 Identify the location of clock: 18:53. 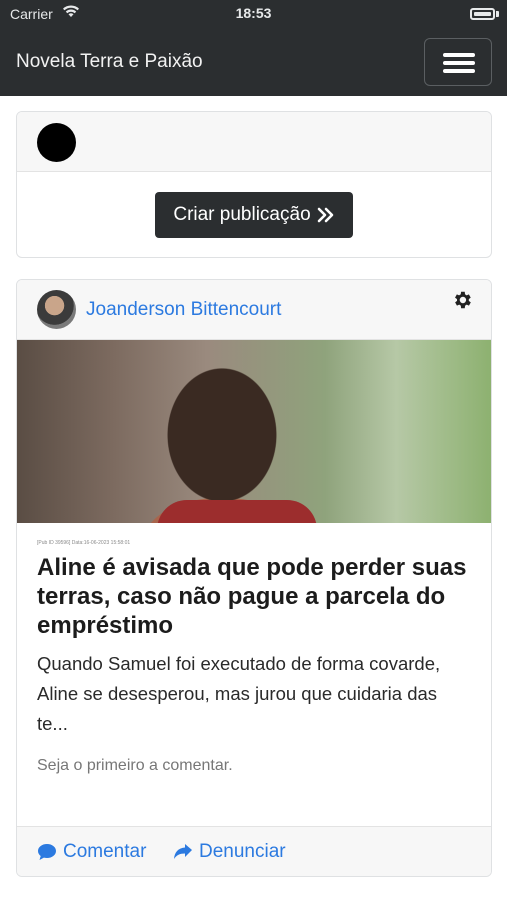
(253, 13).